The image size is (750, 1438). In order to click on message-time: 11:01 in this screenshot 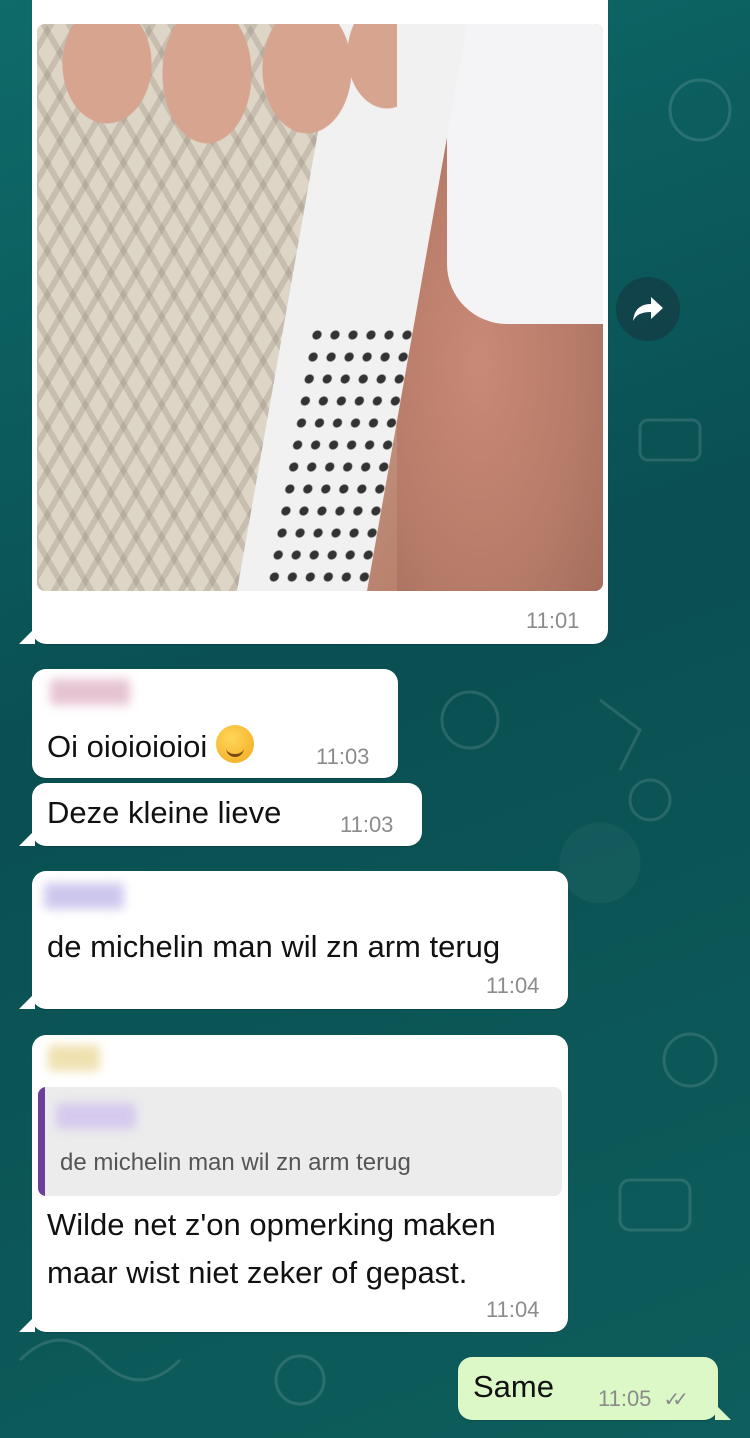, I will do `click(553, 620)`.